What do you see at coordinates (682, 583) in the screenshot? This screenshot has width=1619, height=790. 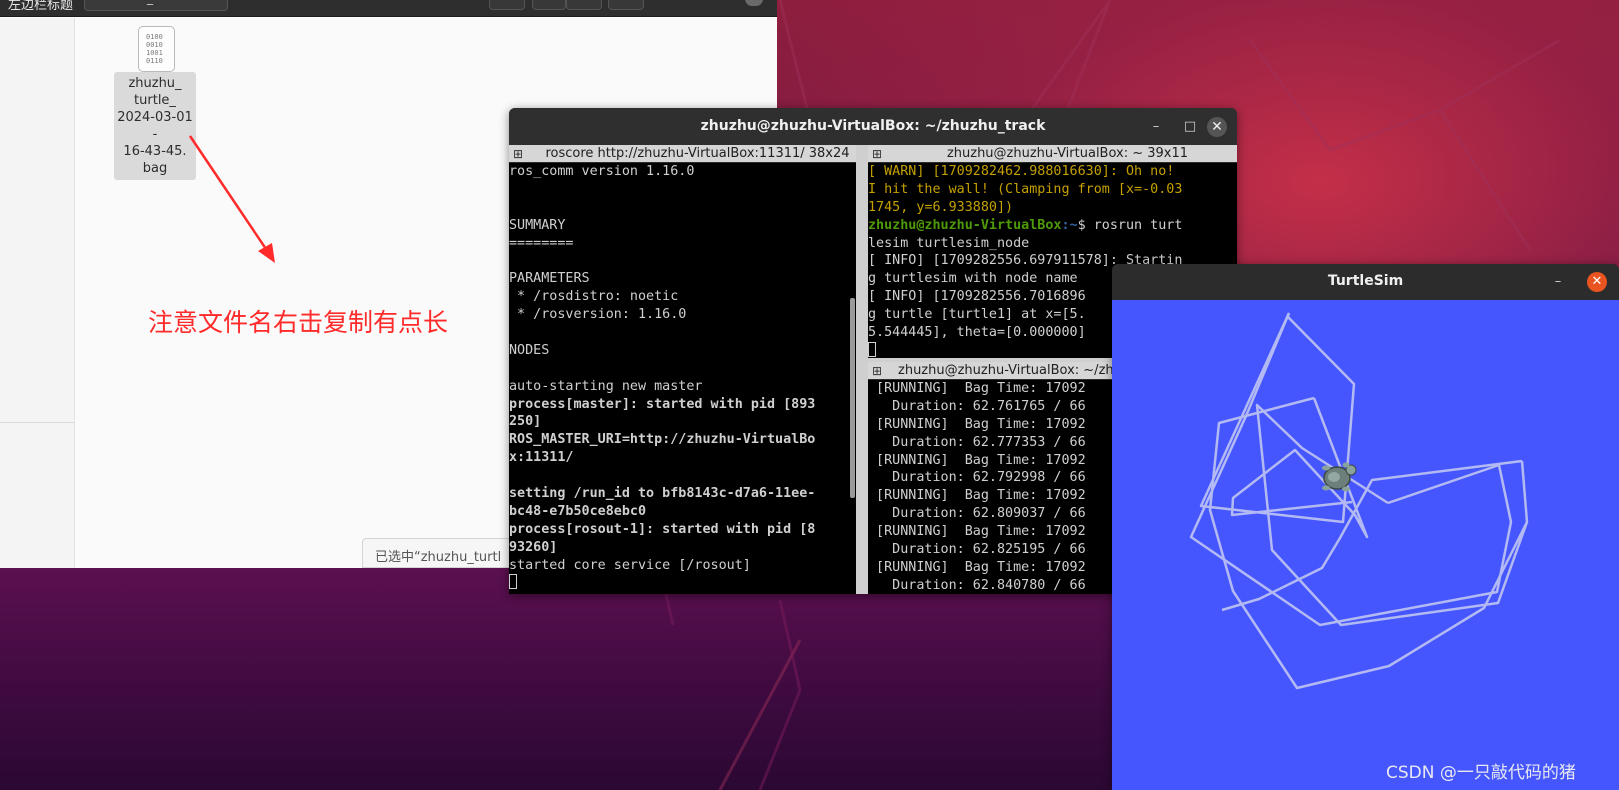 I see `terminal-cursor-line` at bounding box center [682, 583].